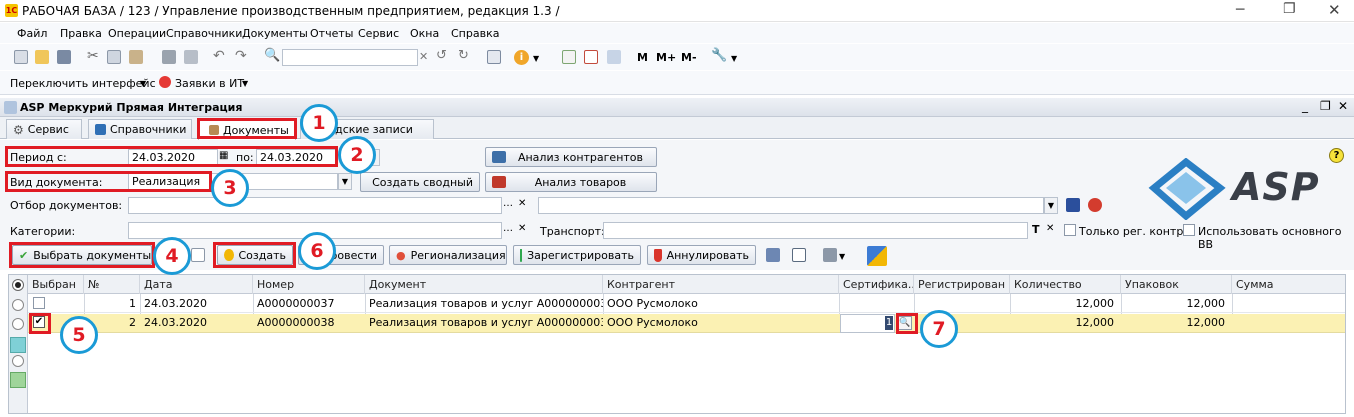  Describe the element at coordinates (734, 58) in the screenshot. I see `tools-dropdown-icon: ▼` at that location.